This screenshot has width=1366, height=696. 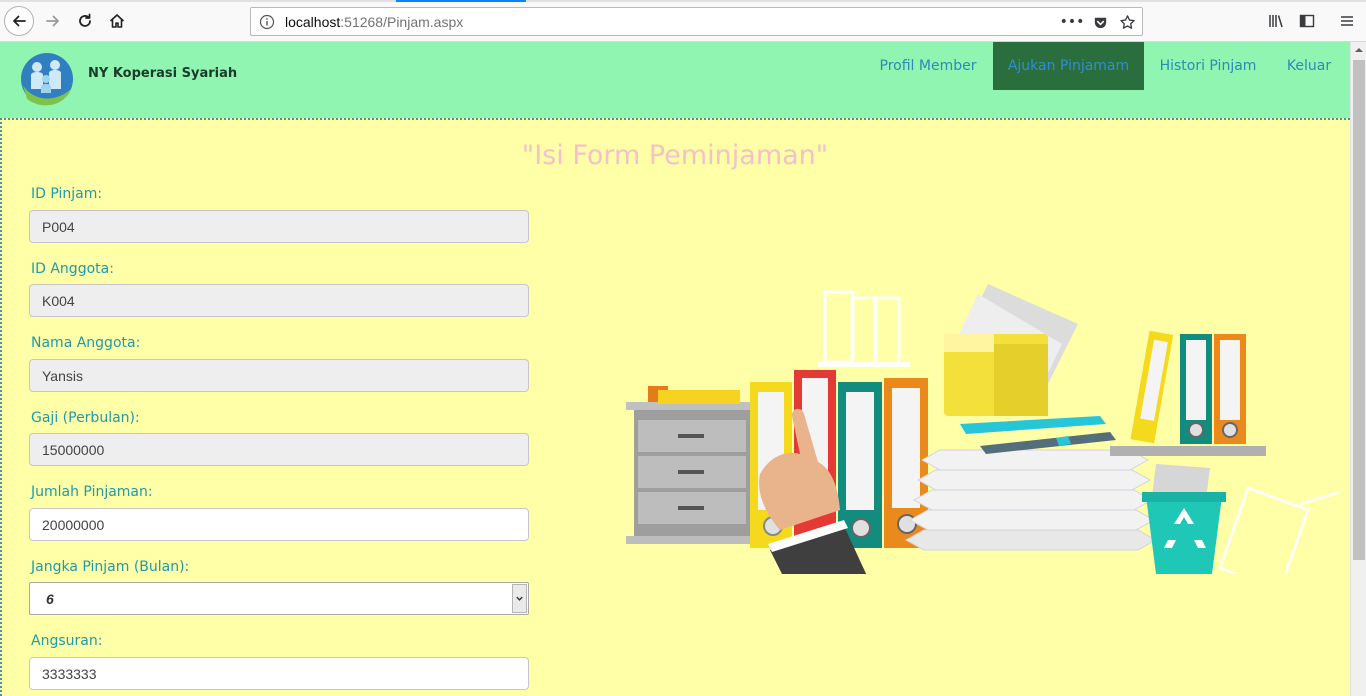 I want to click on sidebar-toggle-icon, so click(x=1307, y=21).